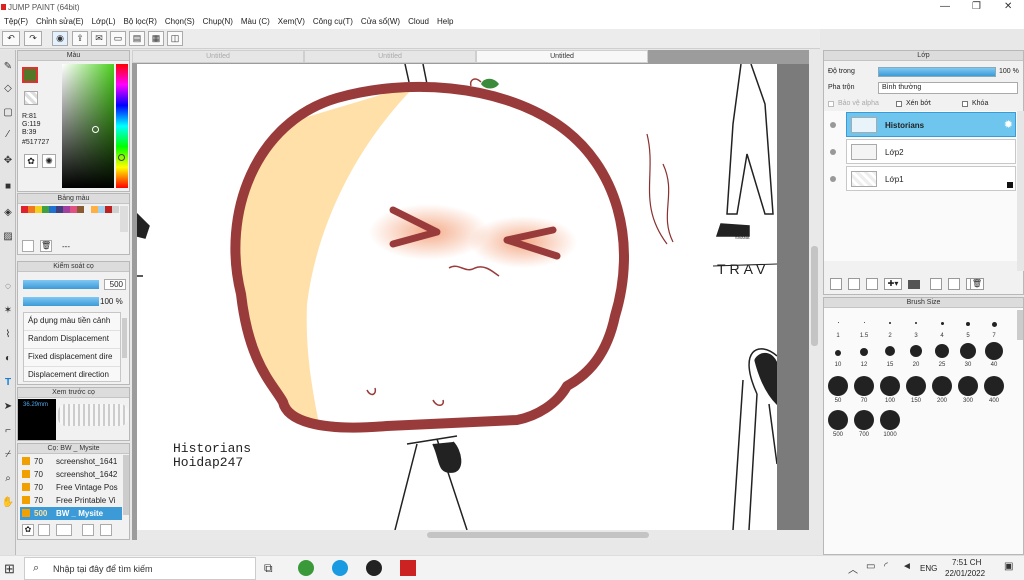 Image resolution: width=1024 pixels, height=580 pixels. Describe the element at coordinates (814, 295) in the screenshot. I see `vertical-scrollbar` at that location.